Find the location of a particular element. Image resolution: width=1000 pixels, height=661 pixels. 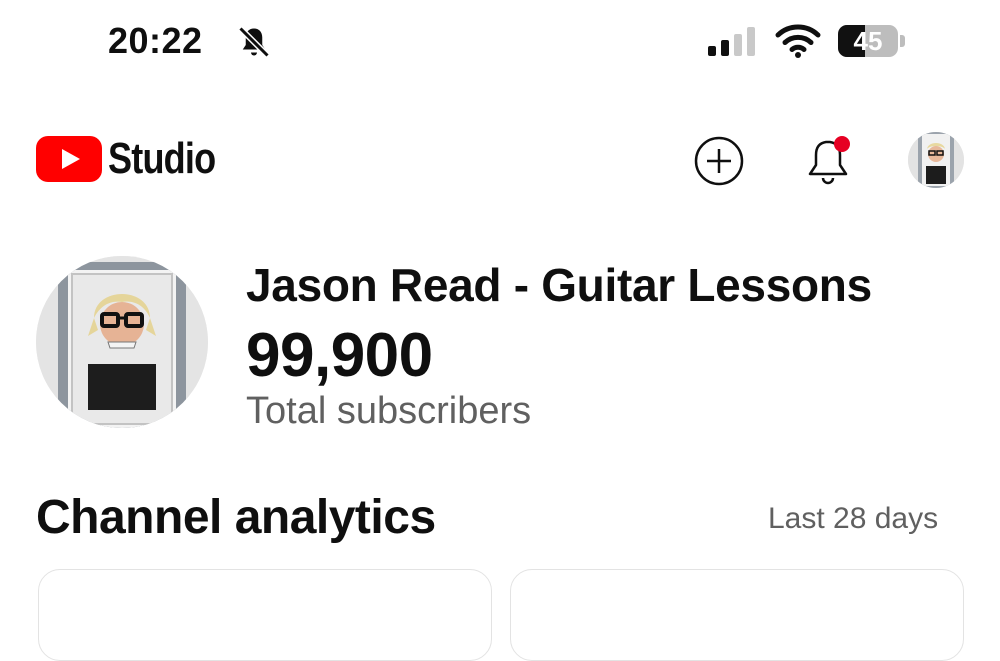

battery-tip is located at coordinates (902, 41).